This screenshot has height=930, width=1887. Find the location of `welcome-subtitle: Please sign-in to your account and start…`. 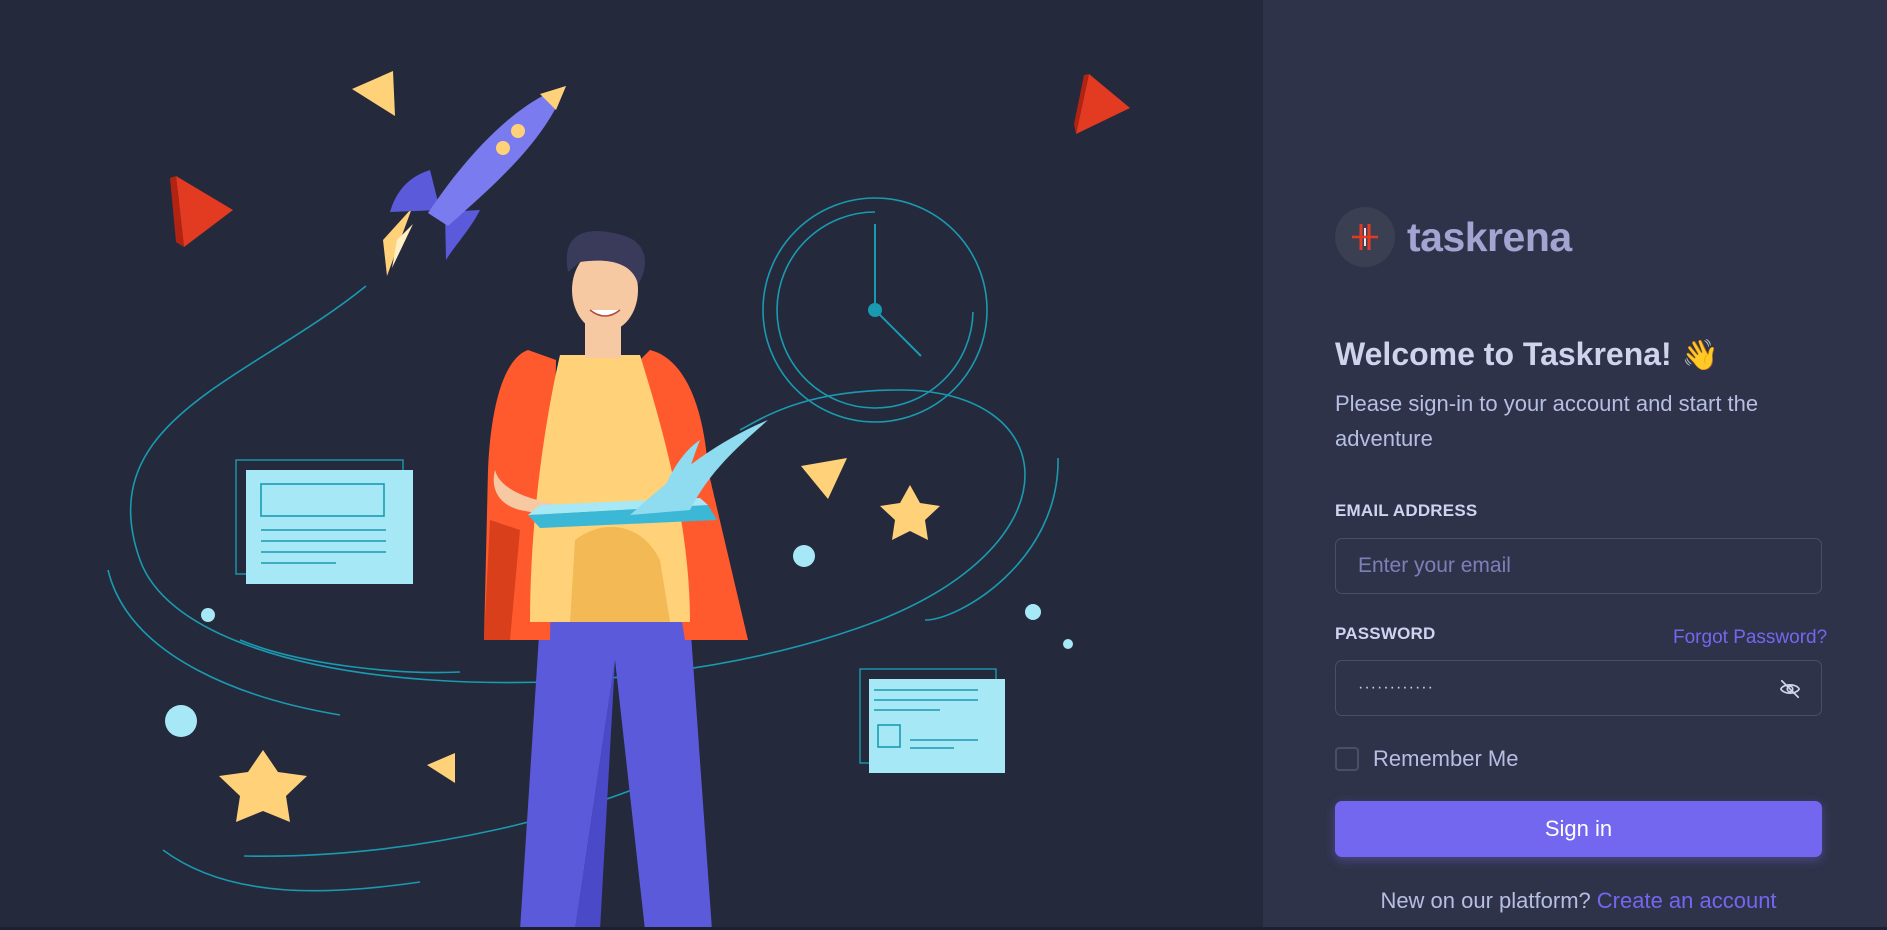

welcome-subtitle: Please sign-in to your account and start… is located at coordinates (1547, 421).